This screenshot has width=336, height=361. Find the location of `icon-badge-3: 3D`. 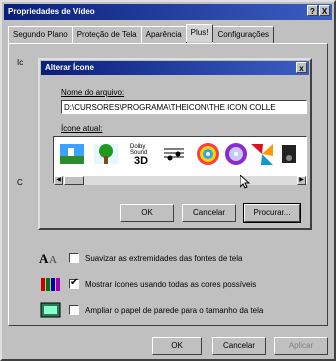

icon-badge-3: 3D is located at coordinates (141, 161).